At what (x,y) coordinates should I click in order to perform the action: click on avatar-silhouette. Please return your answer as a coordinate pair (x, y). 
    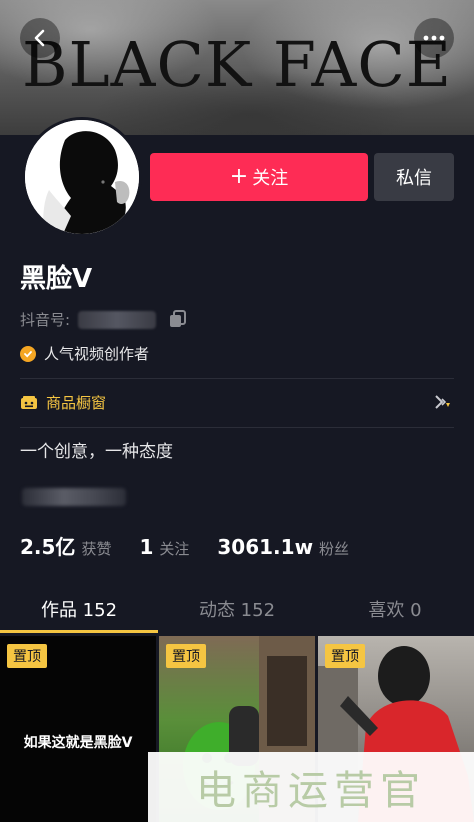
    Looking at the image, I should click on (82, 177).